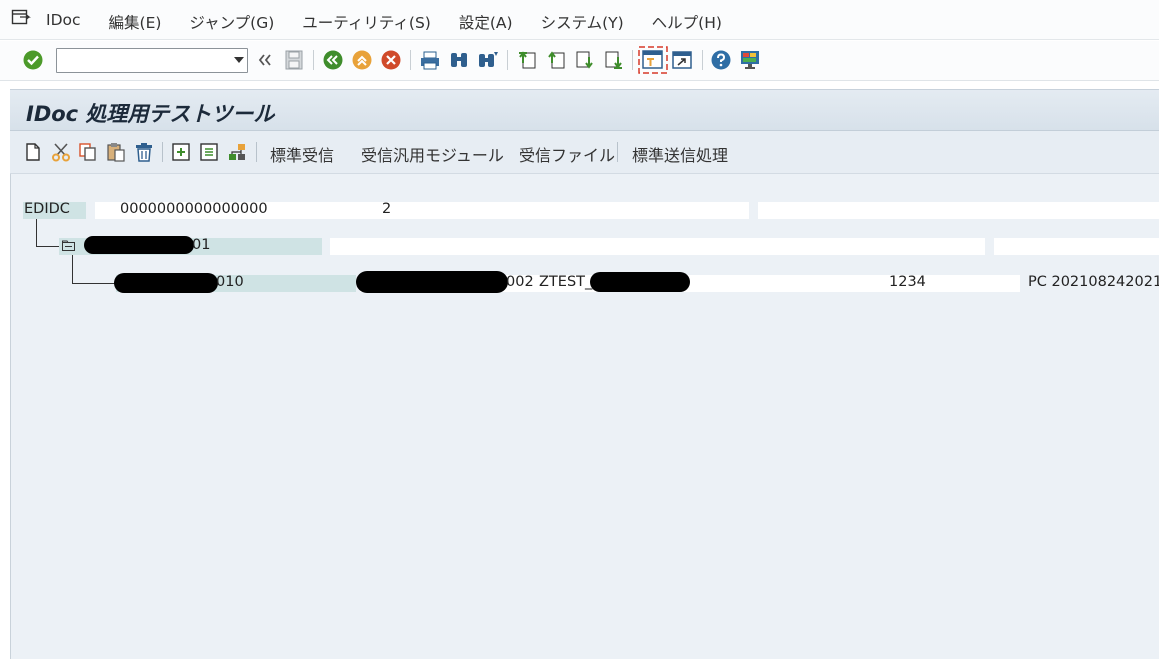 The image size is (1159, 659). I want to click on menu-help: ヘルプ(H), so click(687, 22).